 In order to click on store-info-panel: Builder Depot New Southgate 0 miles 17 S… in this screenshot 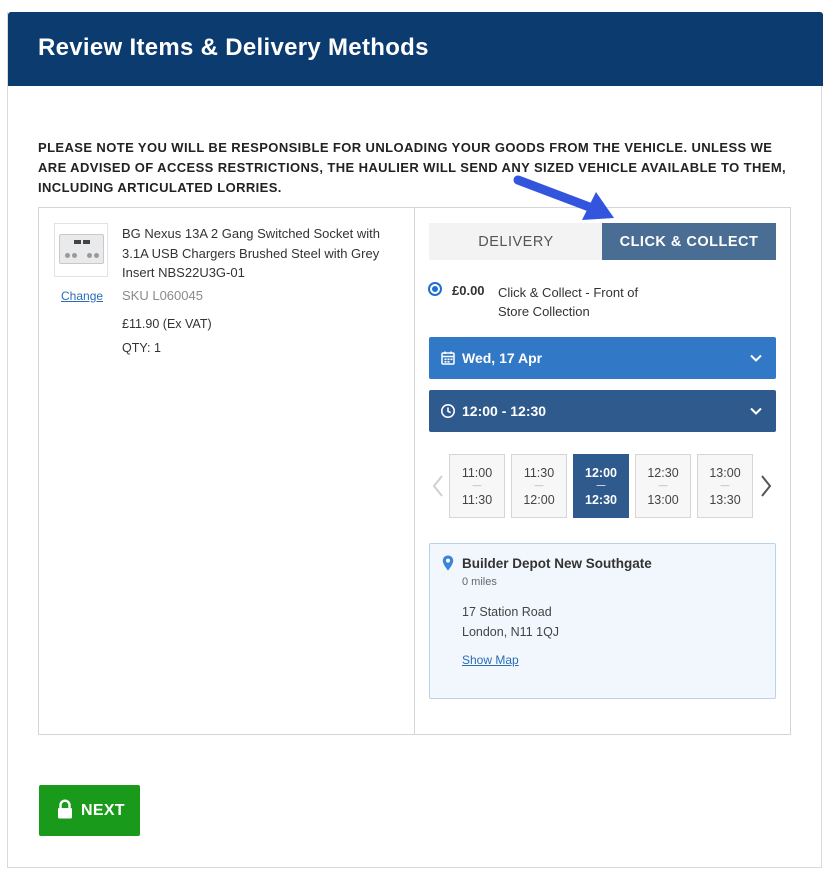, I will do `click(602, 621)`.